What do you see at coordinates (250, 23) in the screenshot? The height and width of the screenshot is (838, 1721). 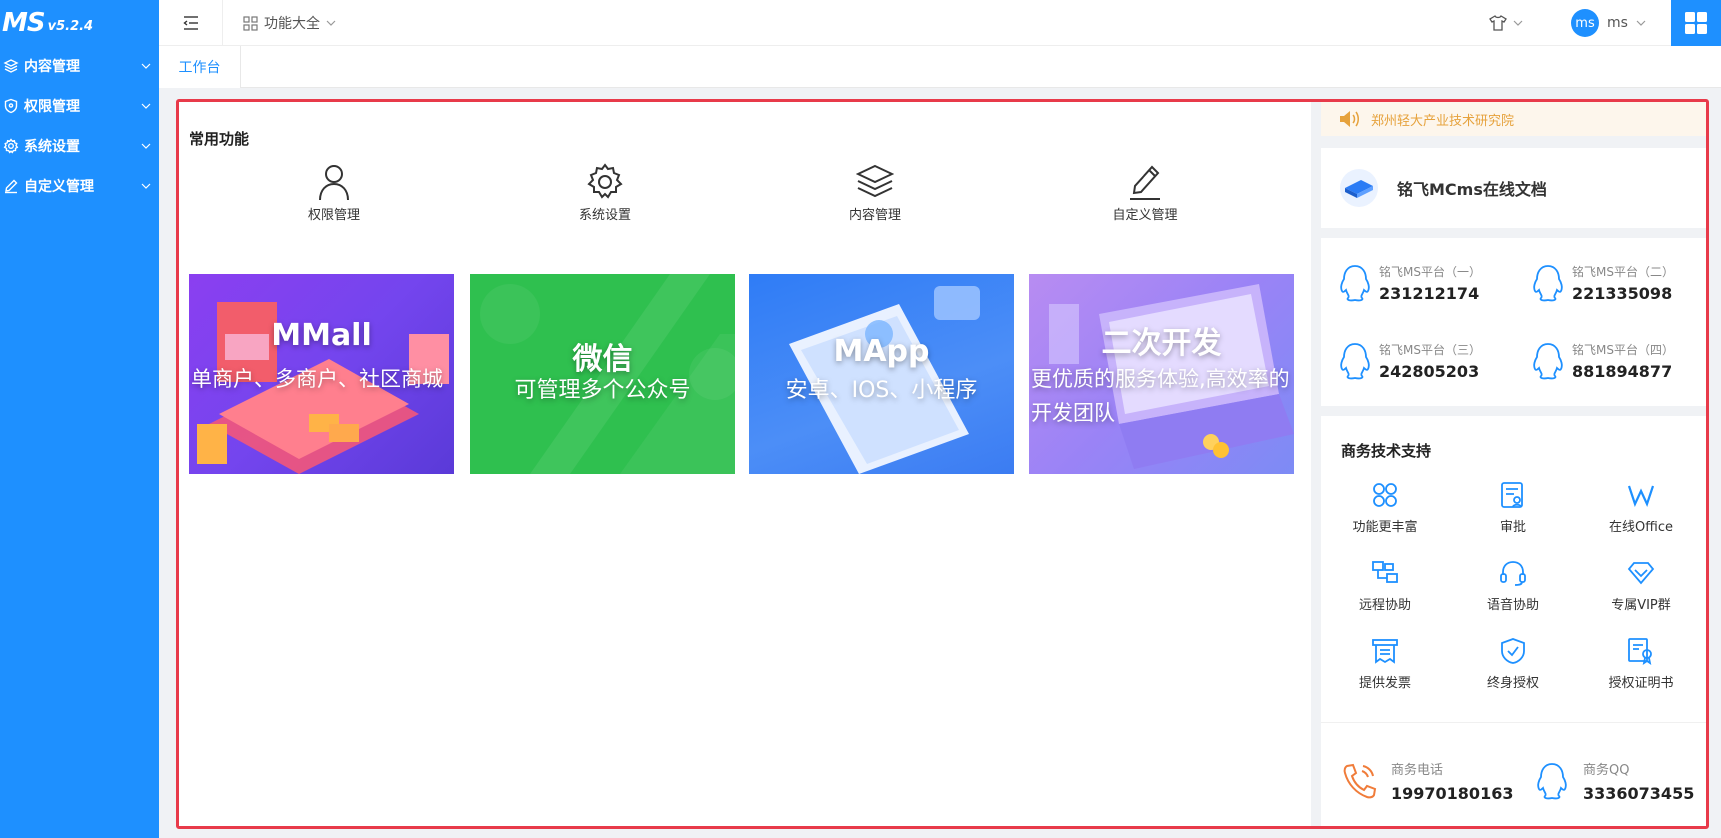 I see `grid-menu-icon` at bounding box center [250, 23].